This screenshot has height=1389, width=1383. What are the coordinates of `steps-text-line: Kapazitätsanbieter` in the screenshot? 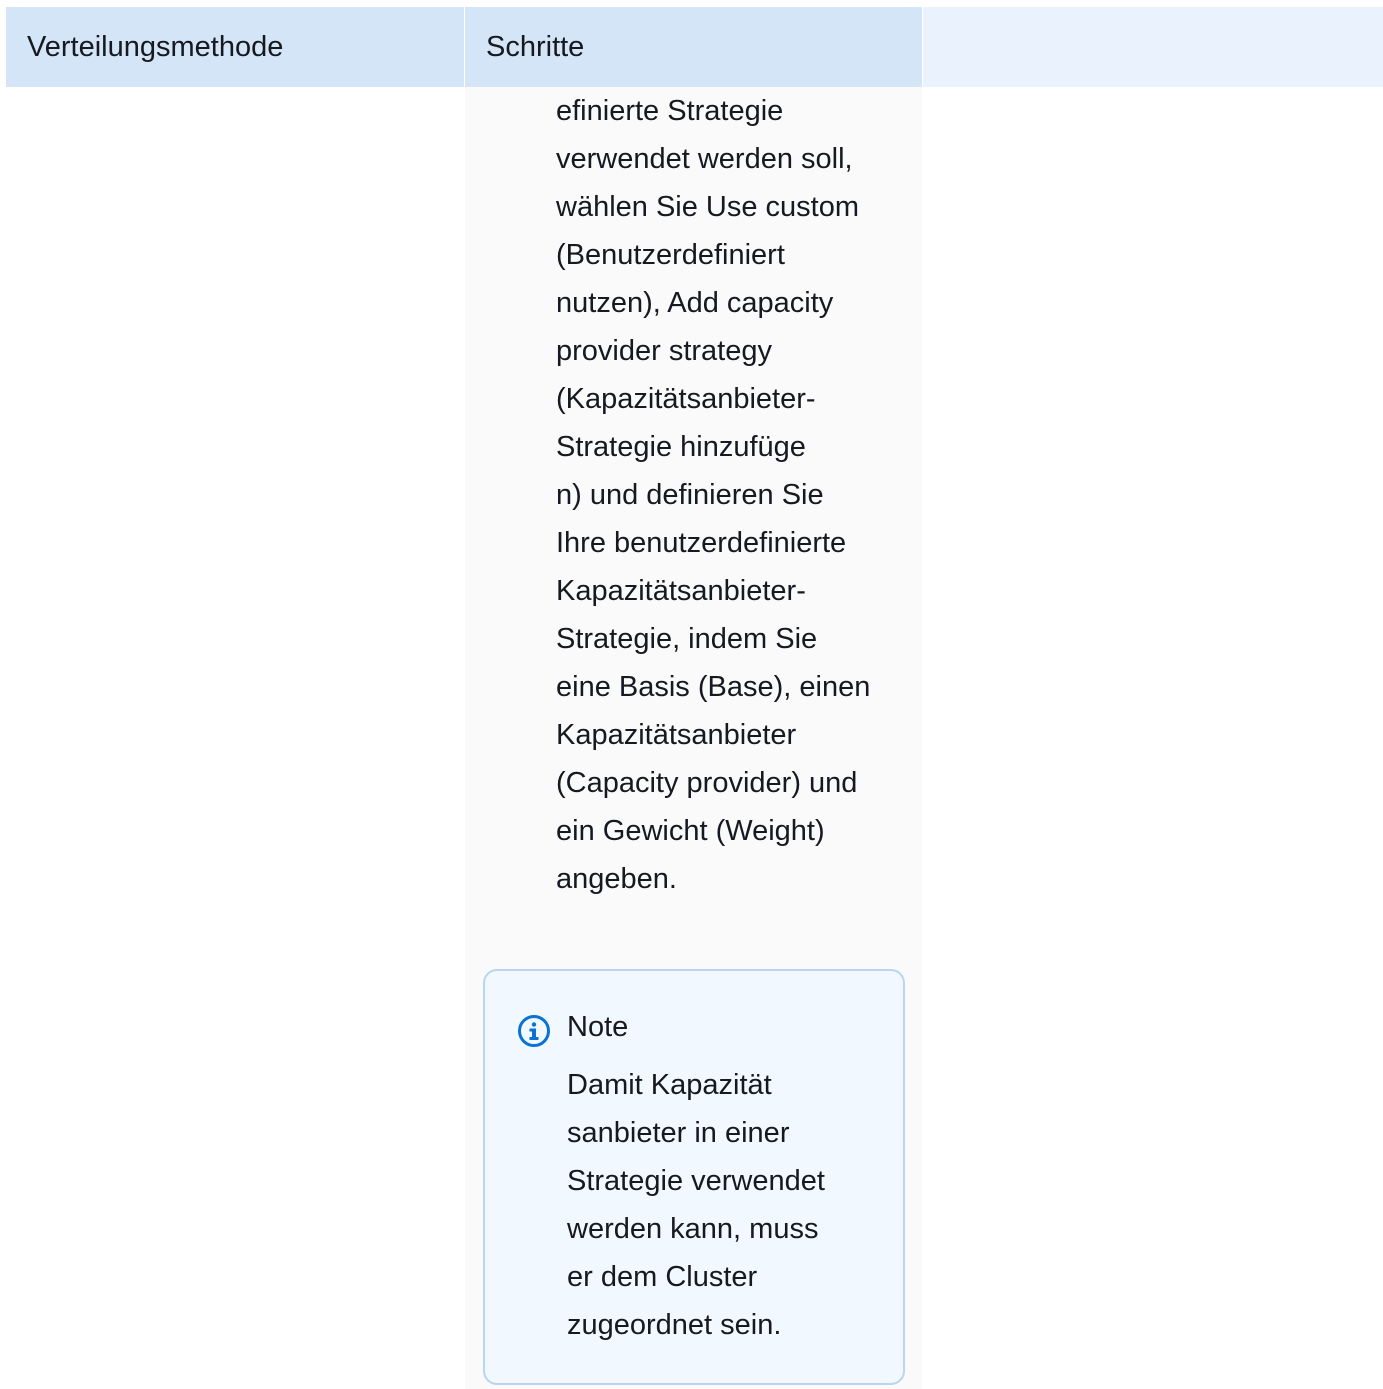 It's located at (676, 735).